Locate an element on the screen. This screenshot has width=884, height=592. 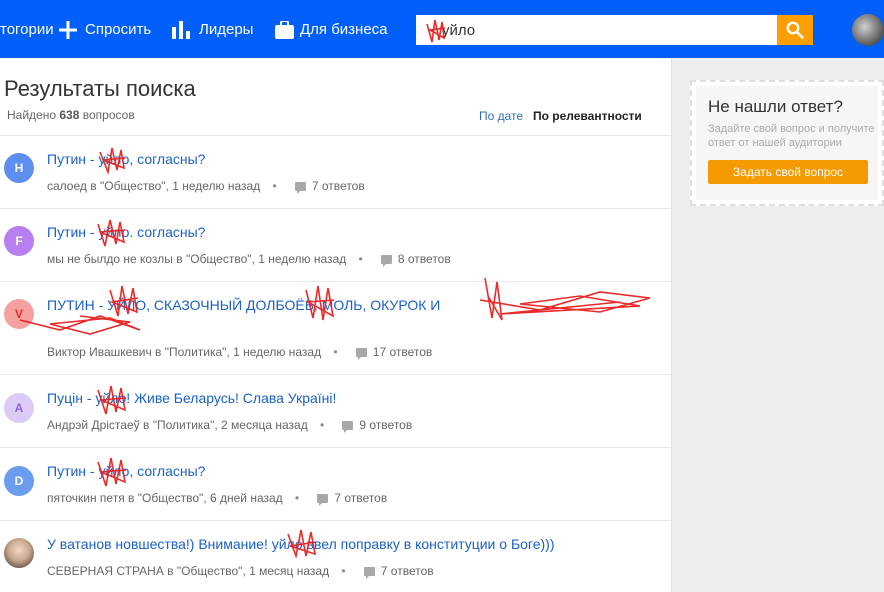
nav-leaders: Лидеры is located at coordinates (214, 30).